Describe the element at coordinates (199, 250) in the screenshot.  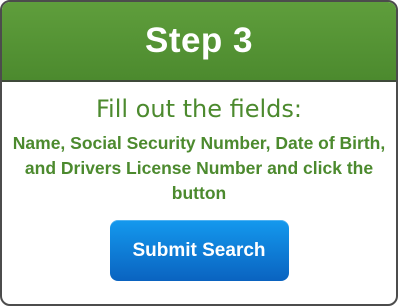
I see `submit-search-button: Submit Search` at that location.